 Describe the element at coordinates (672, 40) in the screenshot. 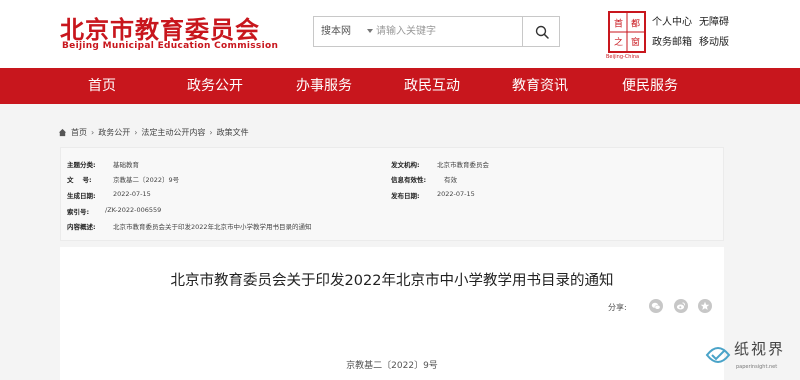

I see `gov-mail-link: 政务邮箱` at that location.